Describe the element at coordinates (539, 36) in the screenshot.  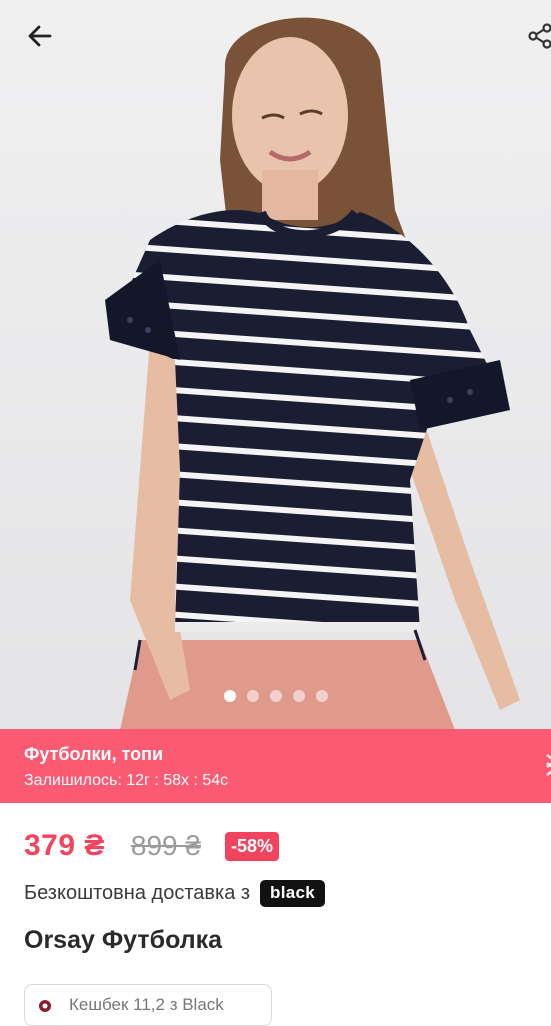
I see `share-icon` at that location.